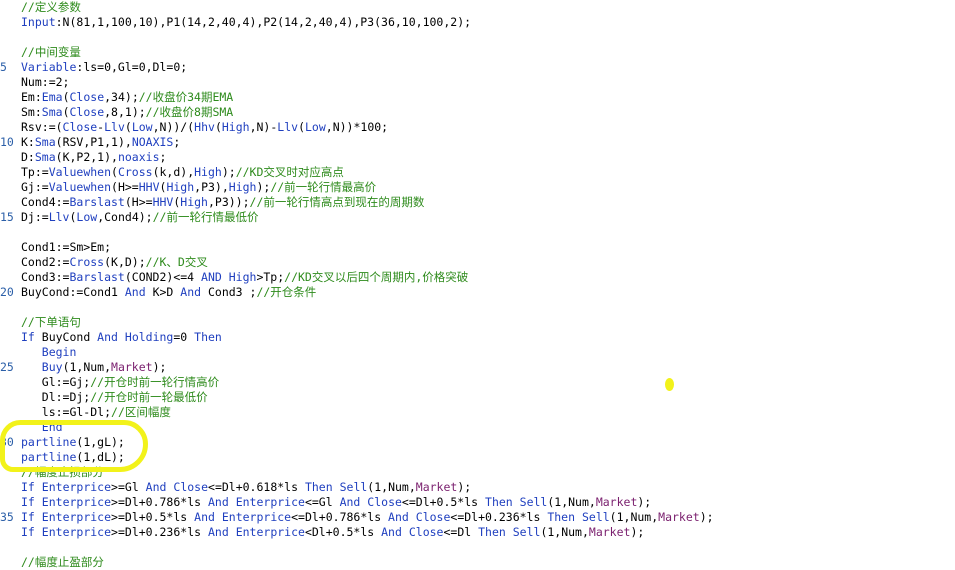 The image size is (955, 570). Describe the element at coordinates (477, 157) in the screenshot. I see `code-line: D:Sma(K,P2,1),noaxis;` at that location.